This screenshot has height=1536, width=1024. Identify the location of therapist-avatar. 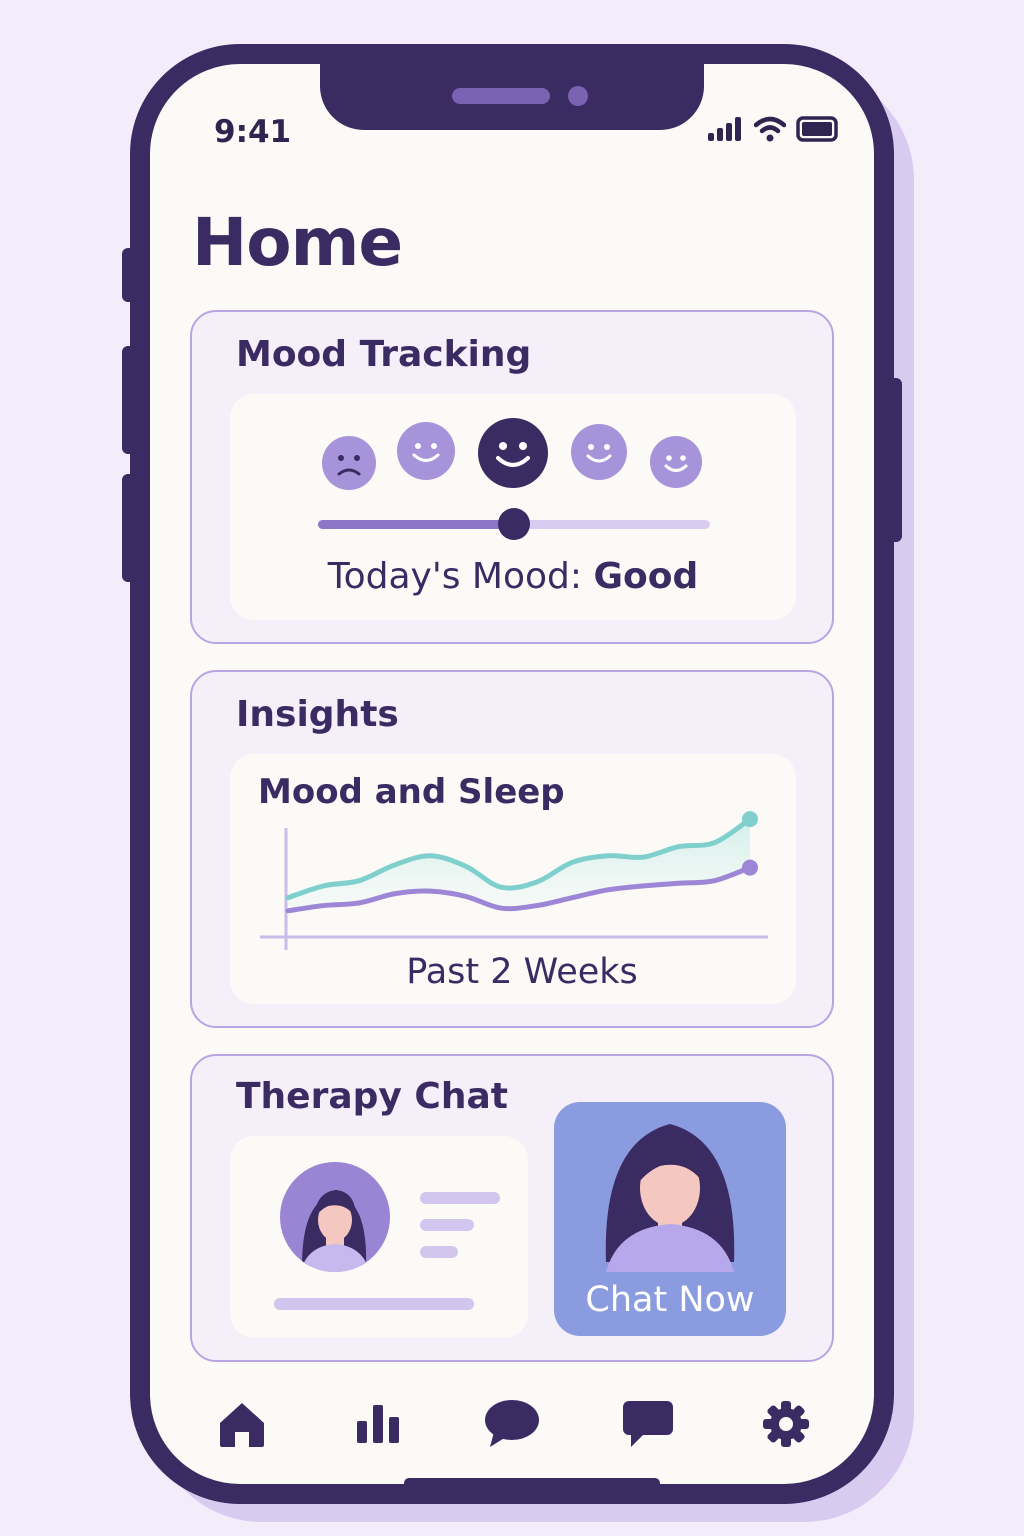
(335, 1217).